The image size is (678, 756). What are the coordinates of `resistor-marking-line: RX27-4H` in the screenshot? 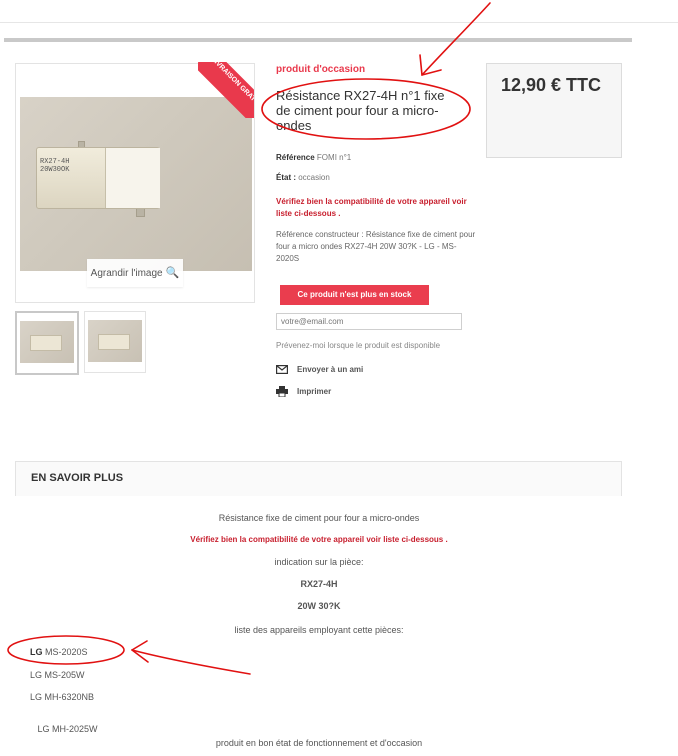 It's located at (55, 162).